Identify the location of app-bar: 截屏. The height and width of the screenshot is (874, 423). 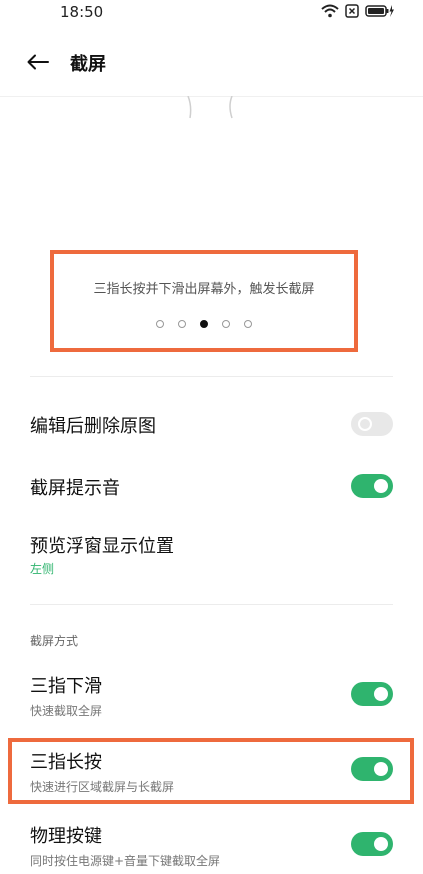
(211, 64).